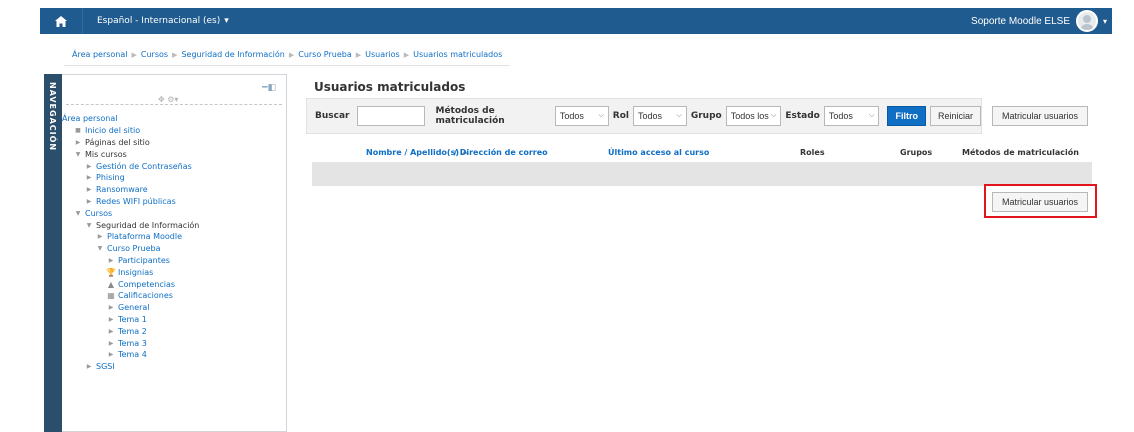  I want to click on role-select: Todos ⌵, so click(659, 116).